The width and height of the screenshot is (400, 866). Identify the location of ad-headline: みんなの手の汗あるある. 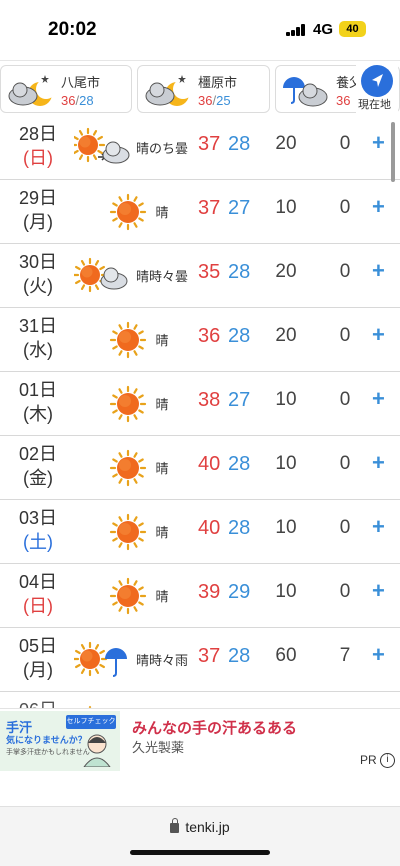
(214, 727).